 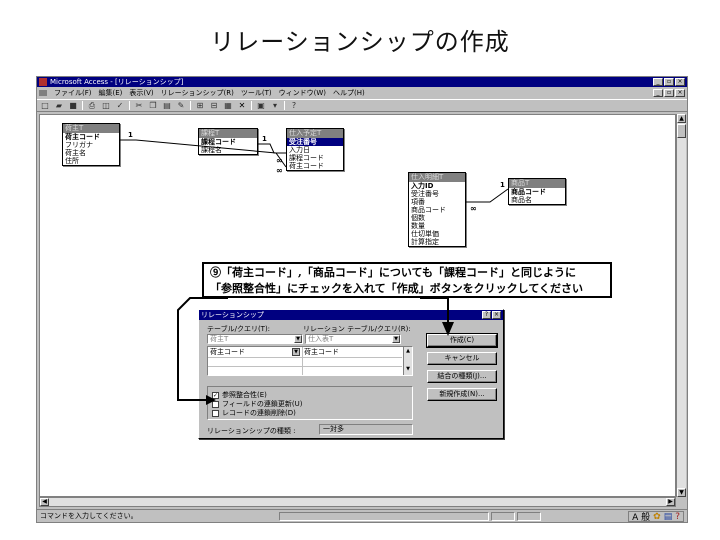 What do you see at coordinates (351, 315) in the screenshot?
I see `dialog-titlebar: リレーションシップ ? ×` at bounding box center [351, 315].